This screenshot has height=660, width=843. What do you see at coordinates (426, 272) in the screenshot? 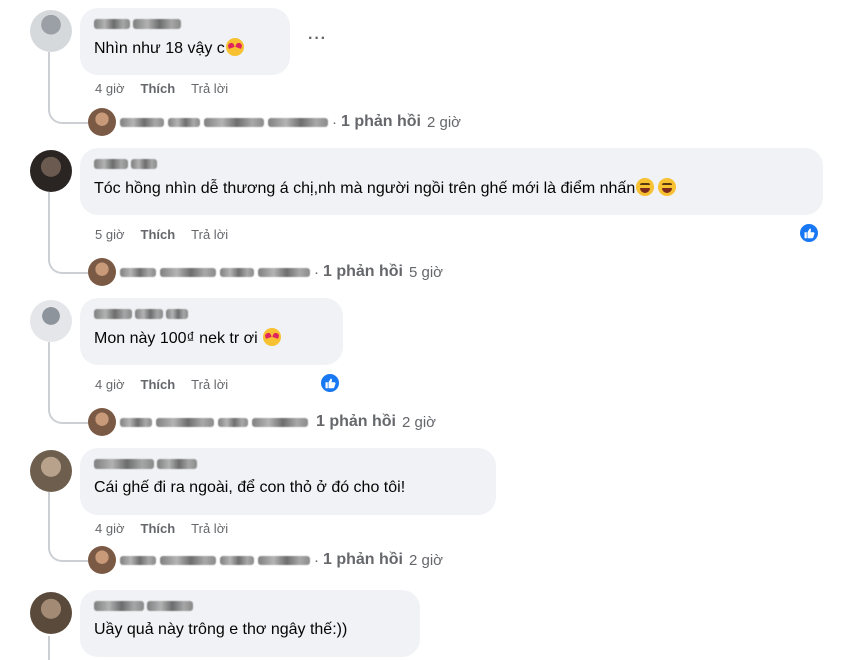
I see `reply-time: 5 giờ` at bounding box center [426, 272].